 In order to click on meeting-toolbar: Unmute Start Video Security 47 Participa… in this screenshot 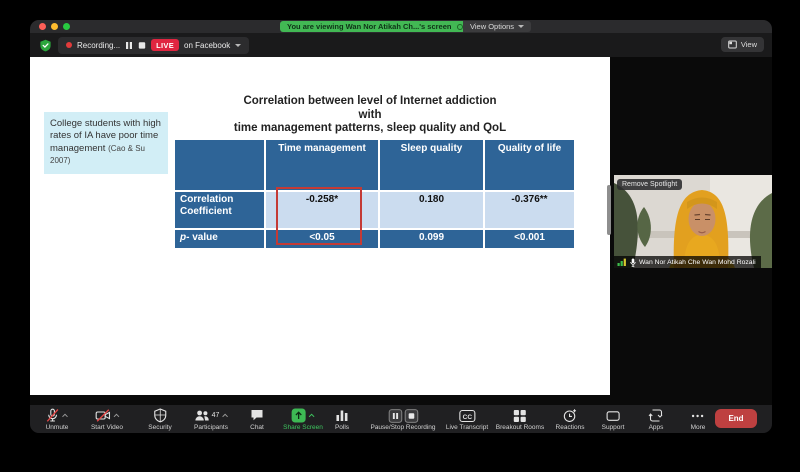, I will do `click(401, 419)`.